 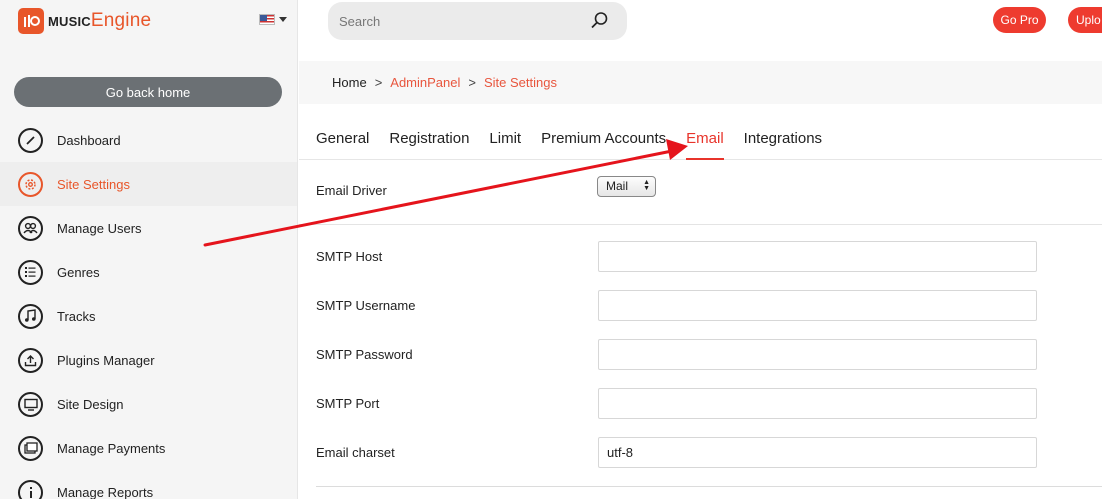 I want to click on brand-logo: MUSICEngine, so click(x=84, y=21).